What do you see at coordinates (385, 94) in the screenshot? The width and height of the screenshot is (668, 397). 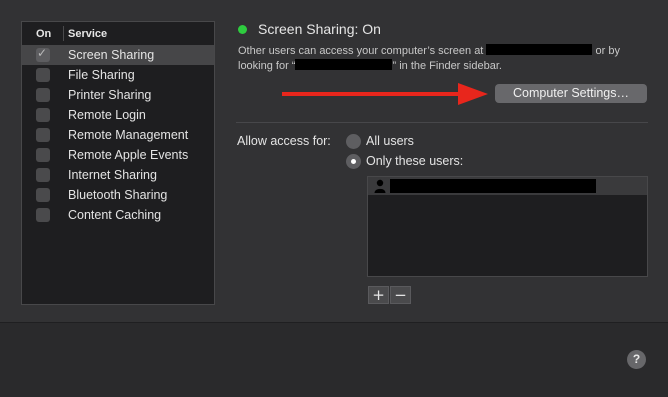 I see `annotation-arrow-icon` at bounding box center [385, 94].